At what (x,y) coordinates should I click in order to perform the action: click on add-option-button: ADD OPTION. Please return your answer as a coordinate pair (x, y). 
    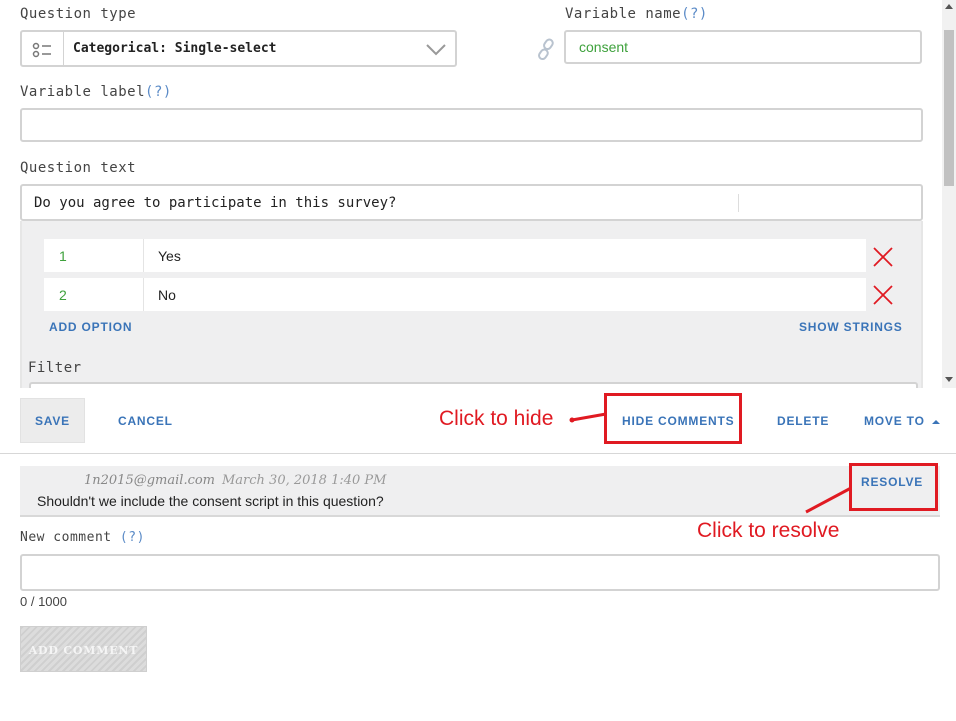
    Looking at the image, I should click on (90, 327).